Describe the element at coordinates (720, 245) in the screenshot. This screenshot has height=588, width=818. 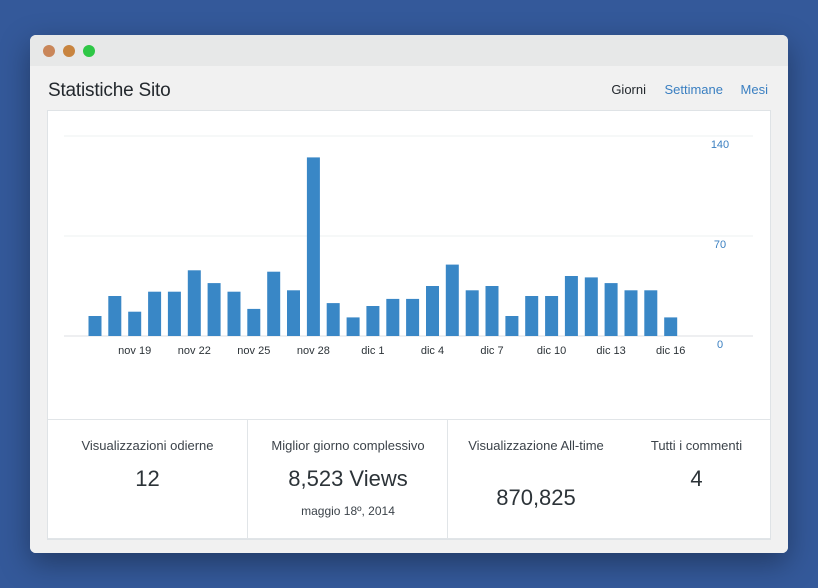
I see `y-tick-label: 70` at that location.